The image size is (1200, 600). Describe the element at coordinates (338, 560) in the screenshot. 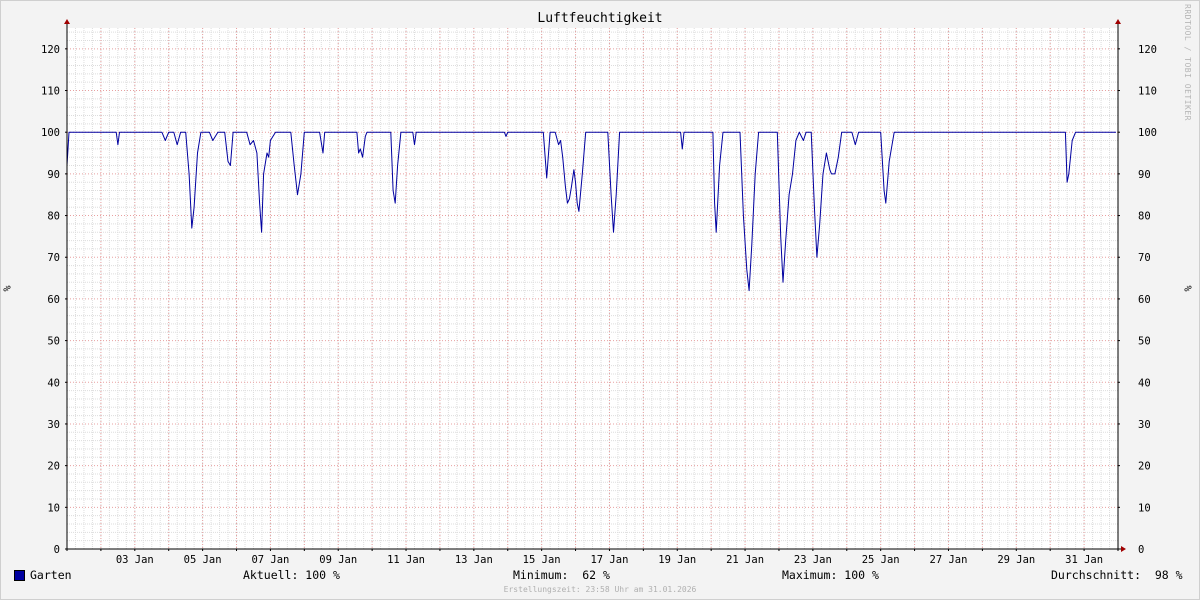

I see `x-tick-label: 09 Jan` at that location.